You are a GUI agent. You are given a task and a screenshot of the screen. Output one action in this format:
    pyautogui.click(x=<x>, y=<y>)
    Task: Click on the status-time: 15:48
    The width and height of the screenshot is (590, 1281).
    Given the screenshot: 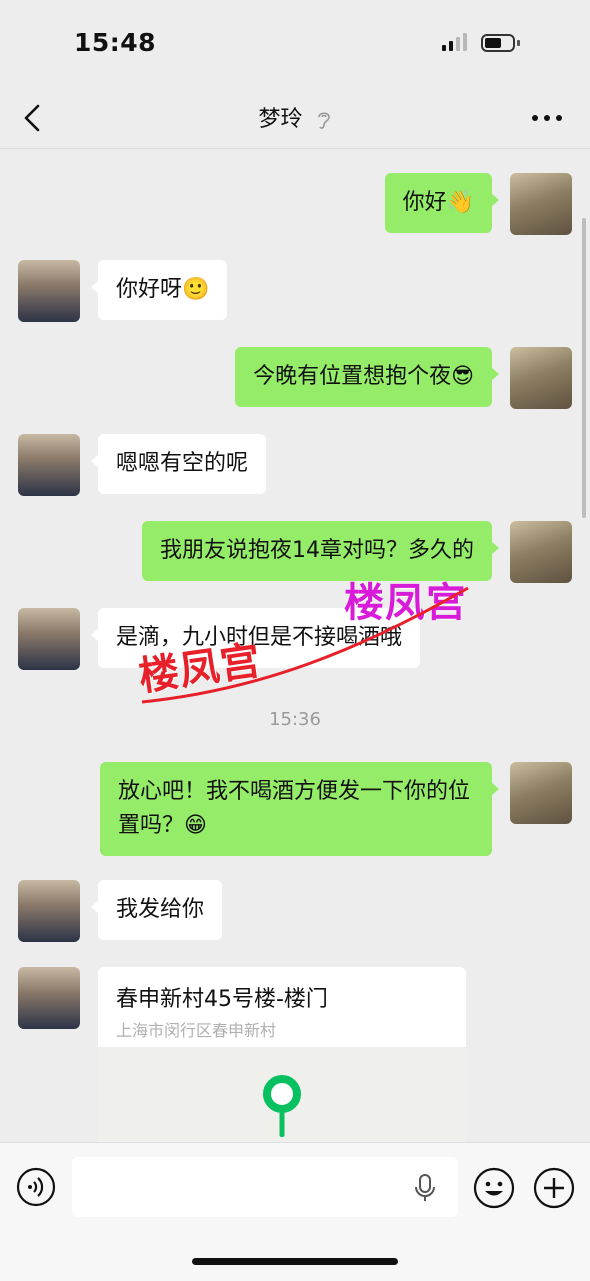 What is the action you would take?
    pyautogui.click(x=115, y=42)
    